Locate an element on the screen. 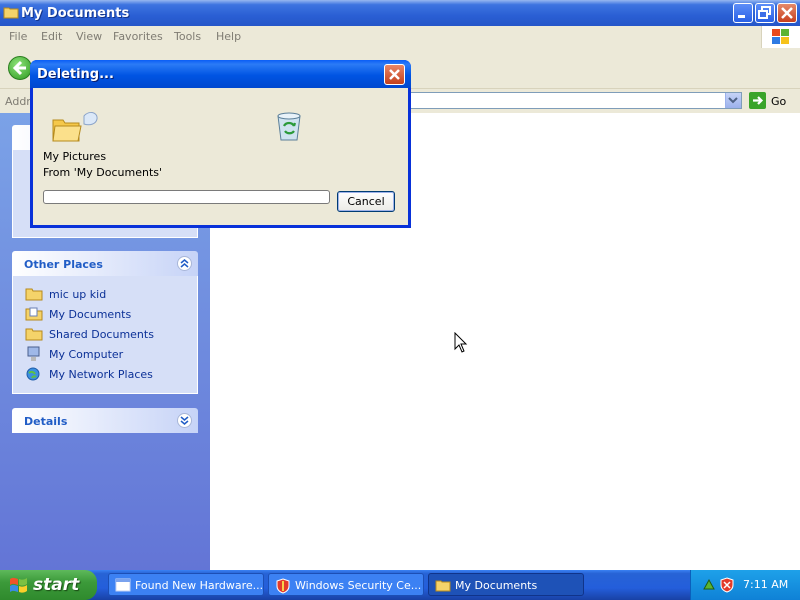 This screenshot has width=800, height=600. place-label: mic up kid is located at coordinates (78, 294).